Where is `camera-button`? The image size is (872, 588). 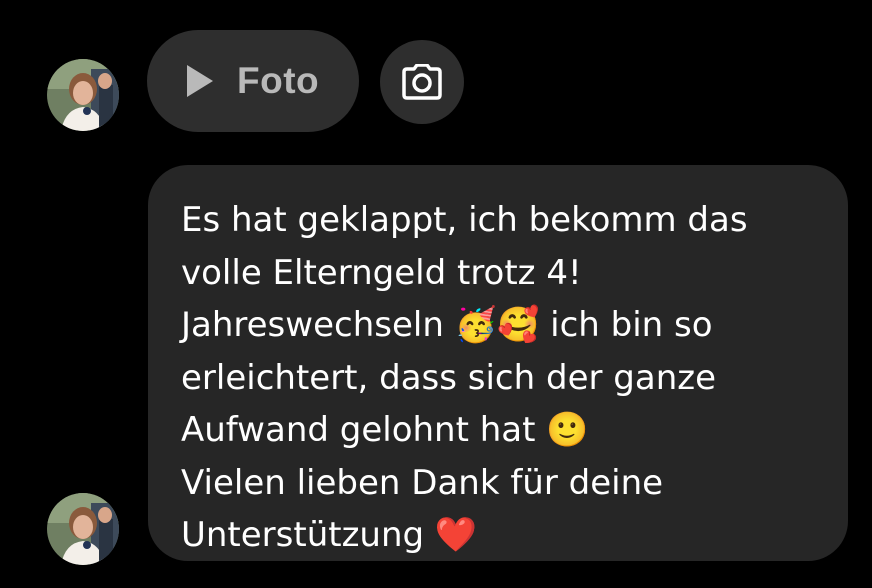
camera-button is located at coordinates (422, 82).